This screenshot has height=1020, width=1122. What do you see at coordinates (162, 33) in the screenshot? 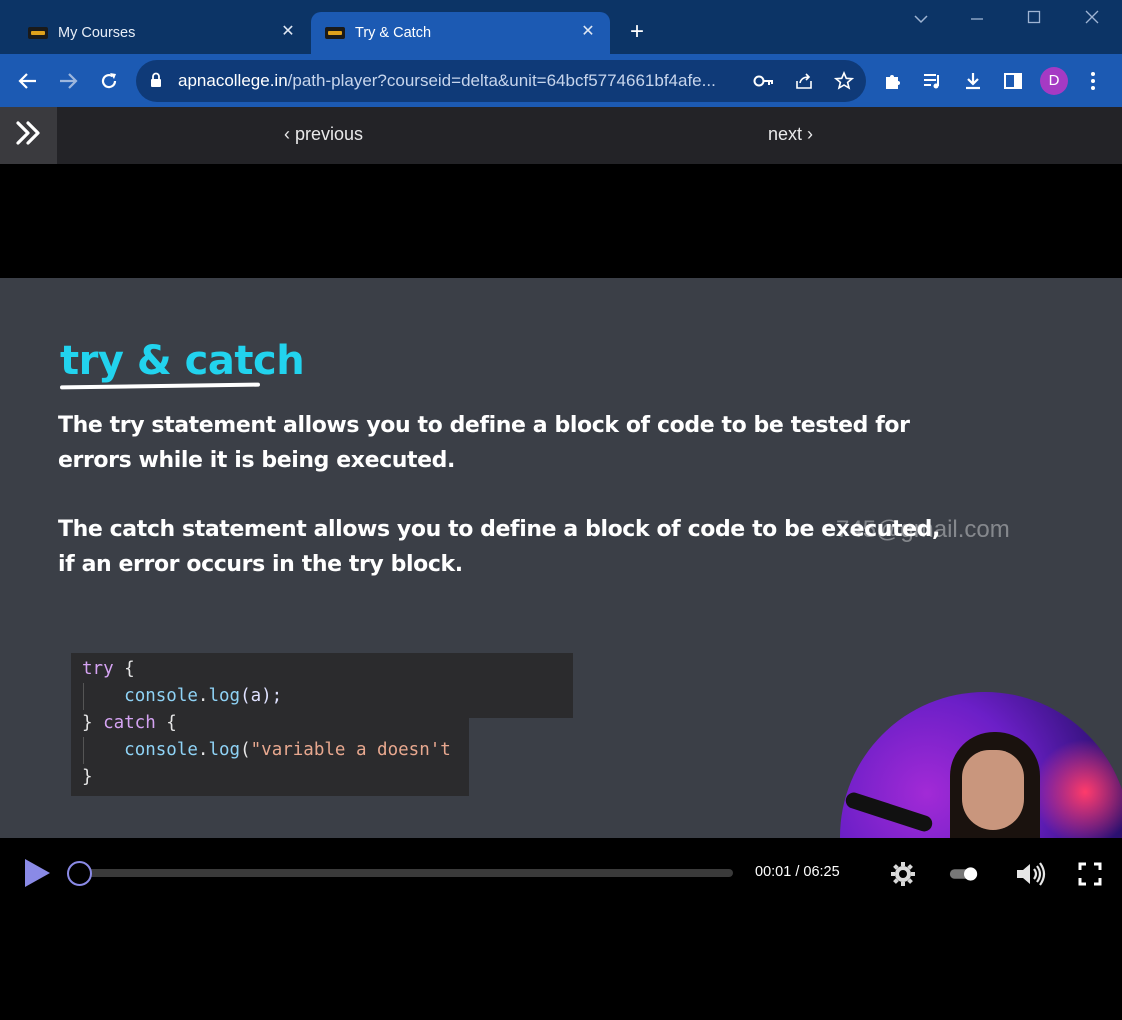
I see `tab-my-courses: My Courses ✕` at bounding box center [162, 33].